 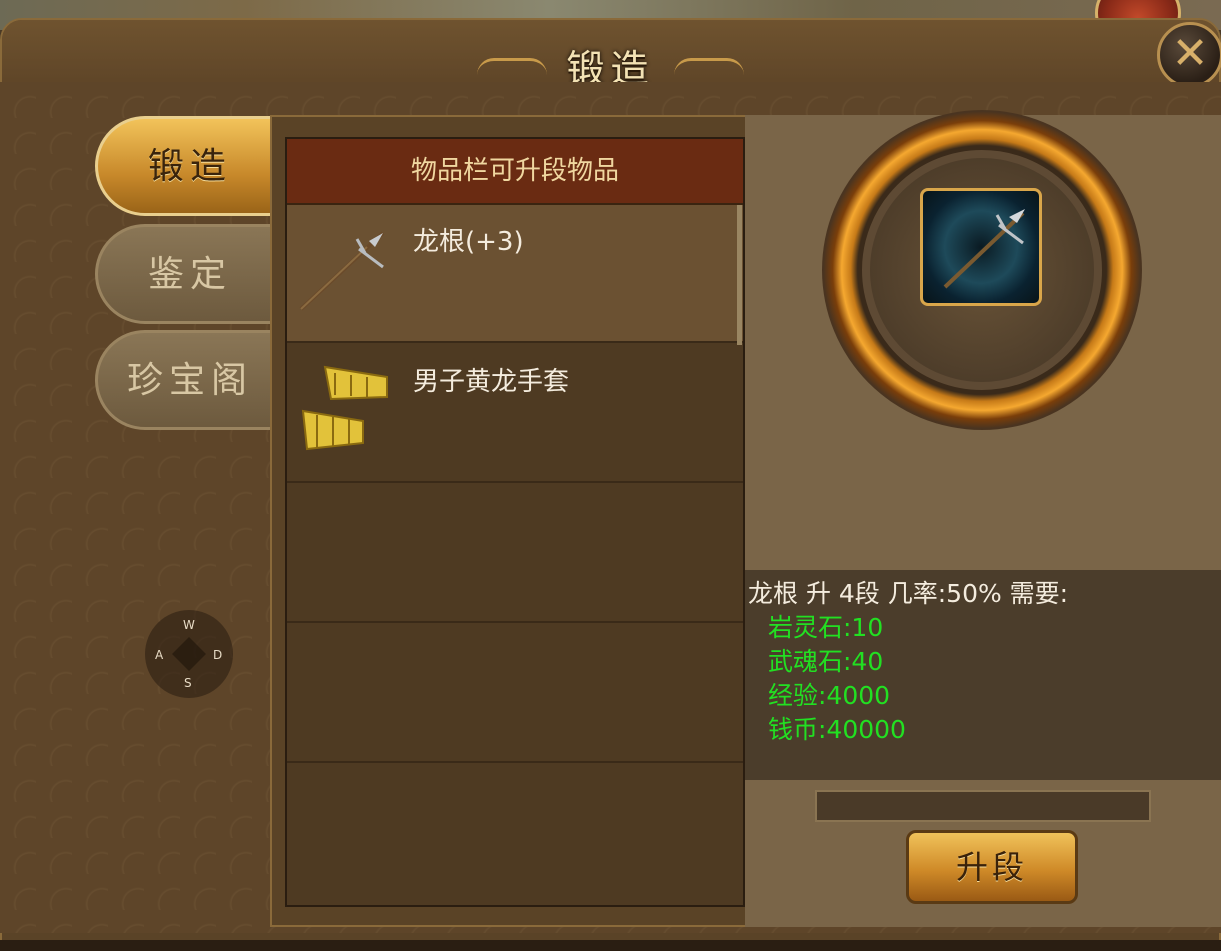 What do you see at coordinates (515, 274) in the screenshot?
I see `list-item: 龙根(+3)` at bounding box center [515, 274].